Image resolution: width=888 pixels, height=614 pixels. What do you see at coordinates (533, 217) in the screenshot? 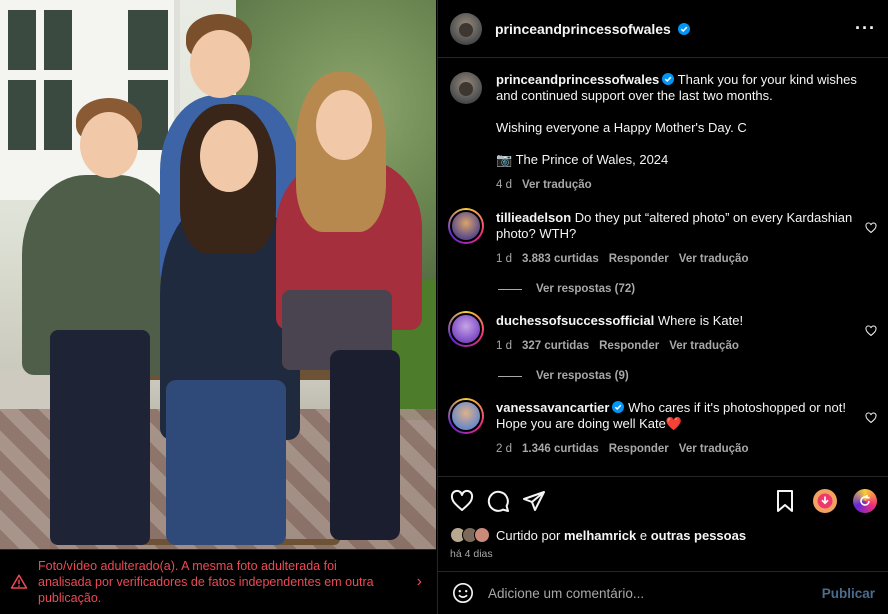
I see `comment-author: tillieadelson` at bounding box center [533, 217].